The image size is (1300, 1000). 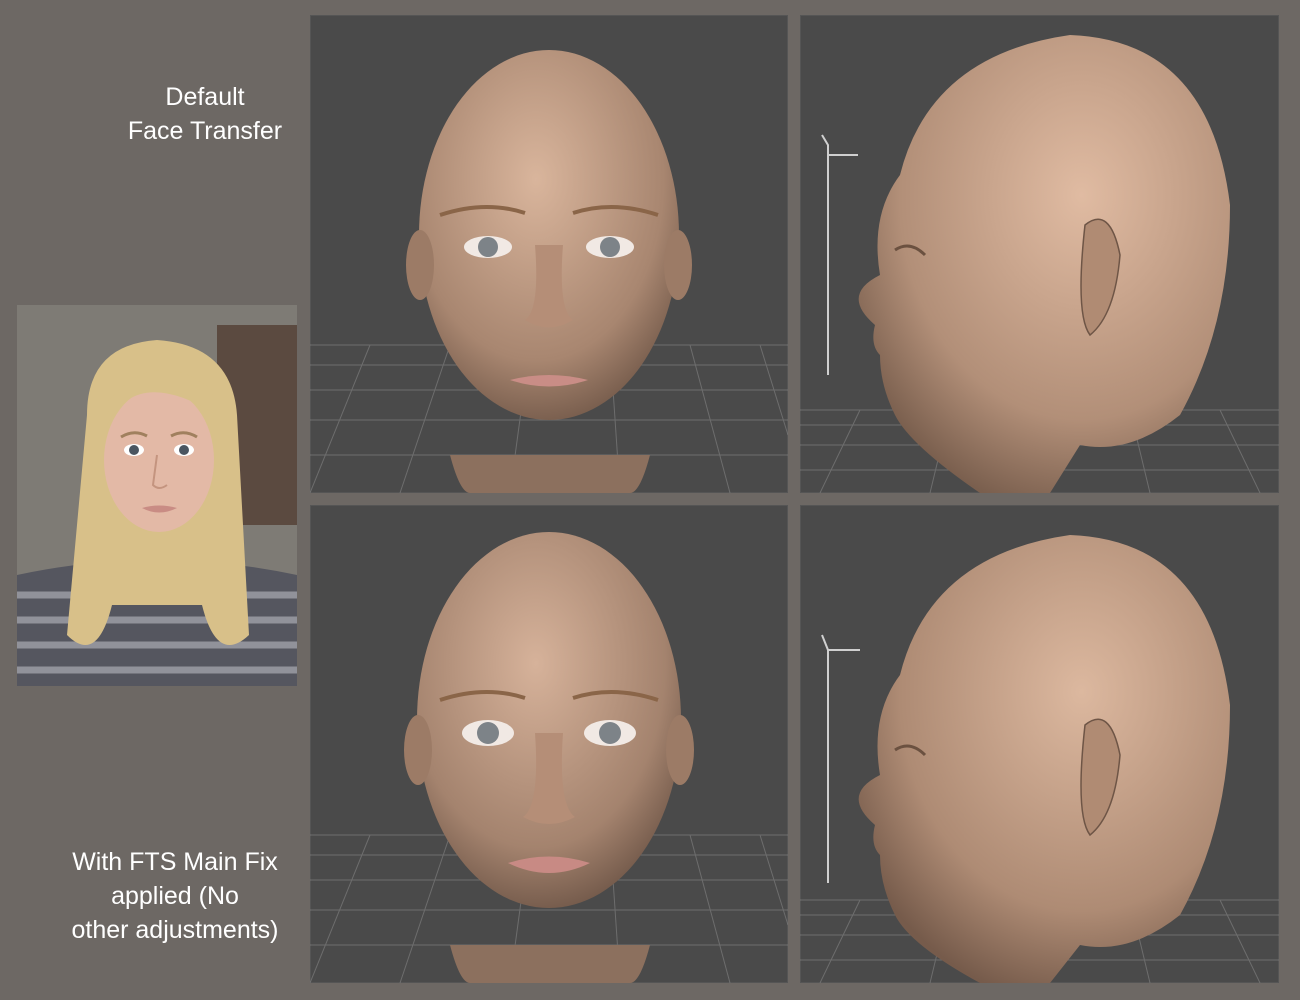 I want to click on reference-photo, so click(x=157, y=495).